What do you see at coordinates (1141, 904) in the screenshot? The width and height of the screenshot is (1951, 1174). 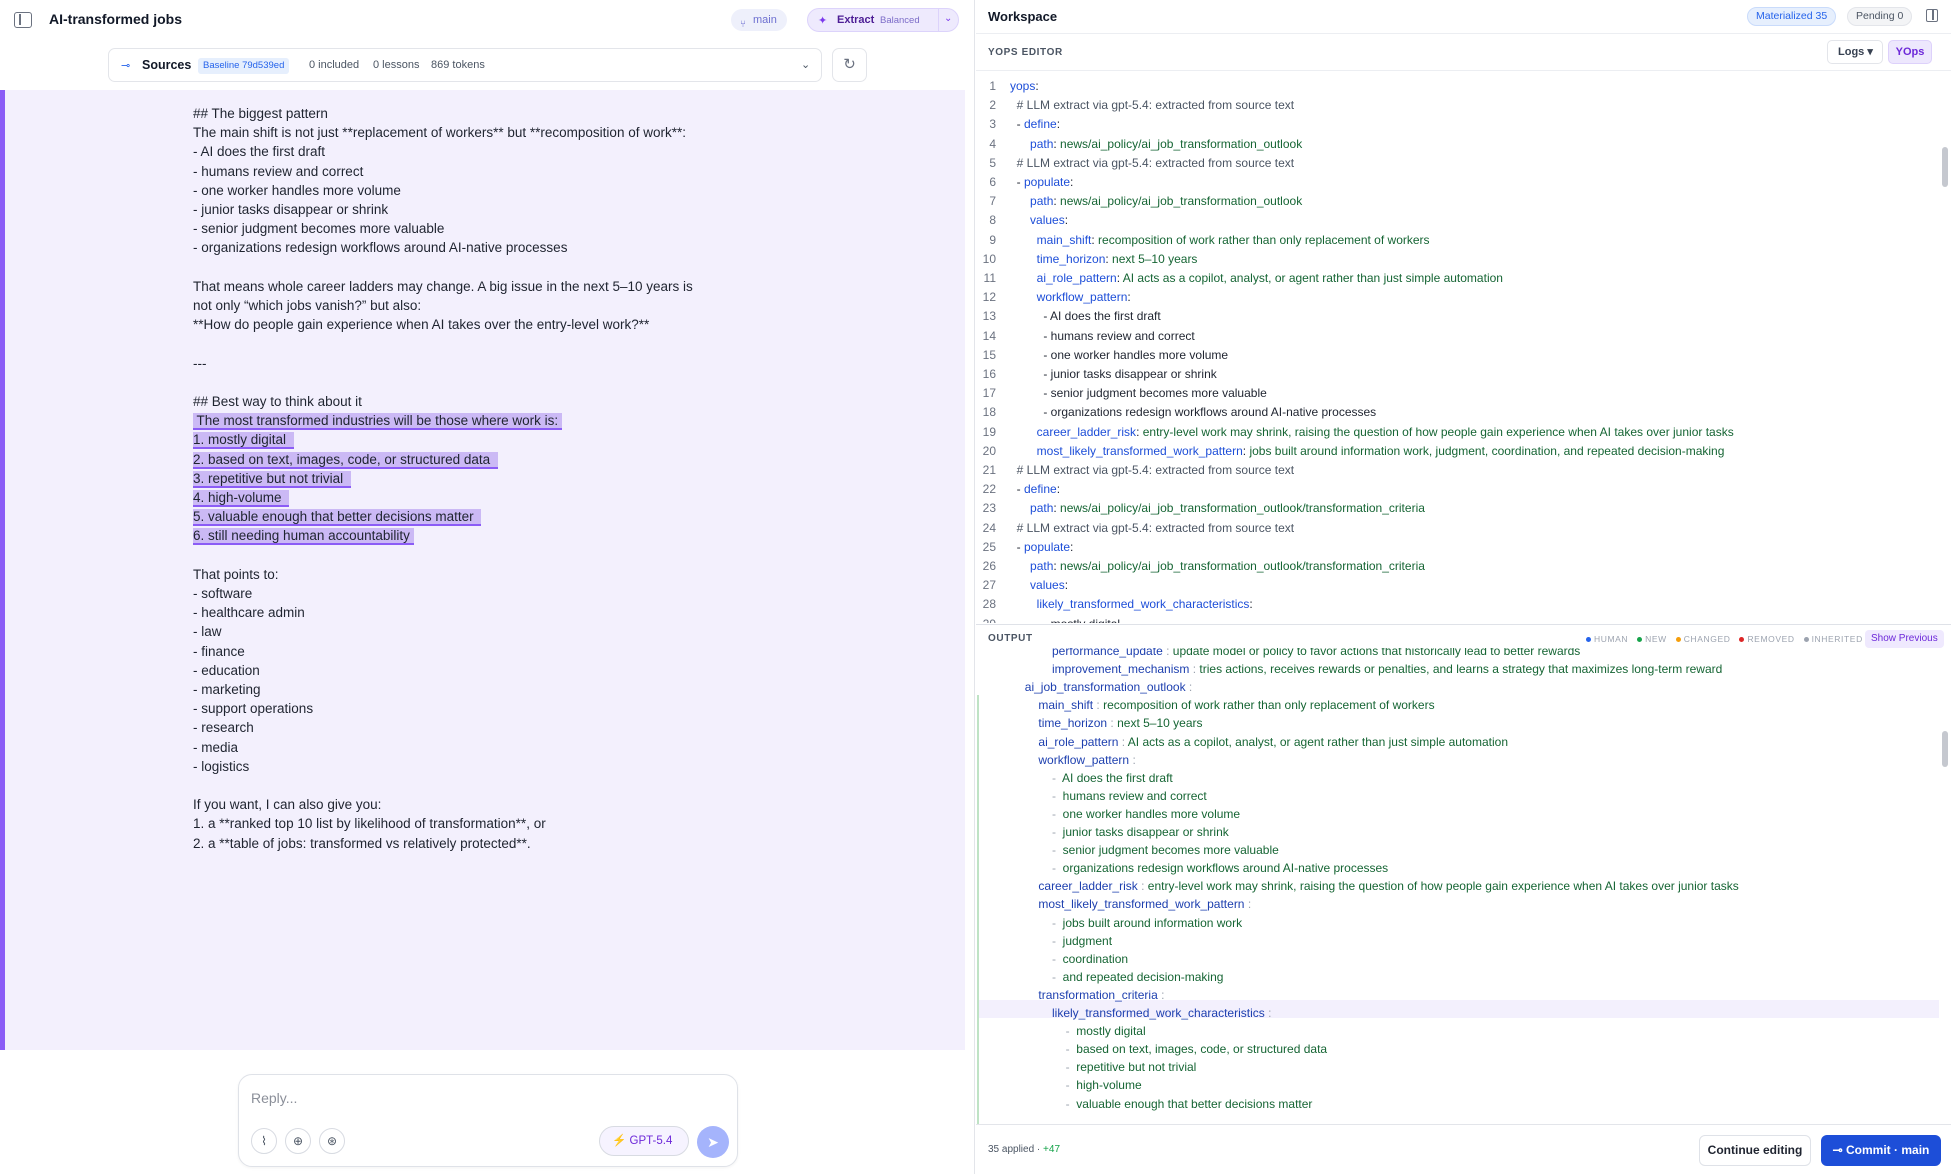 I see `output-key: most_likely_transformed_work_pattern` at bounding box center [1141, 904].